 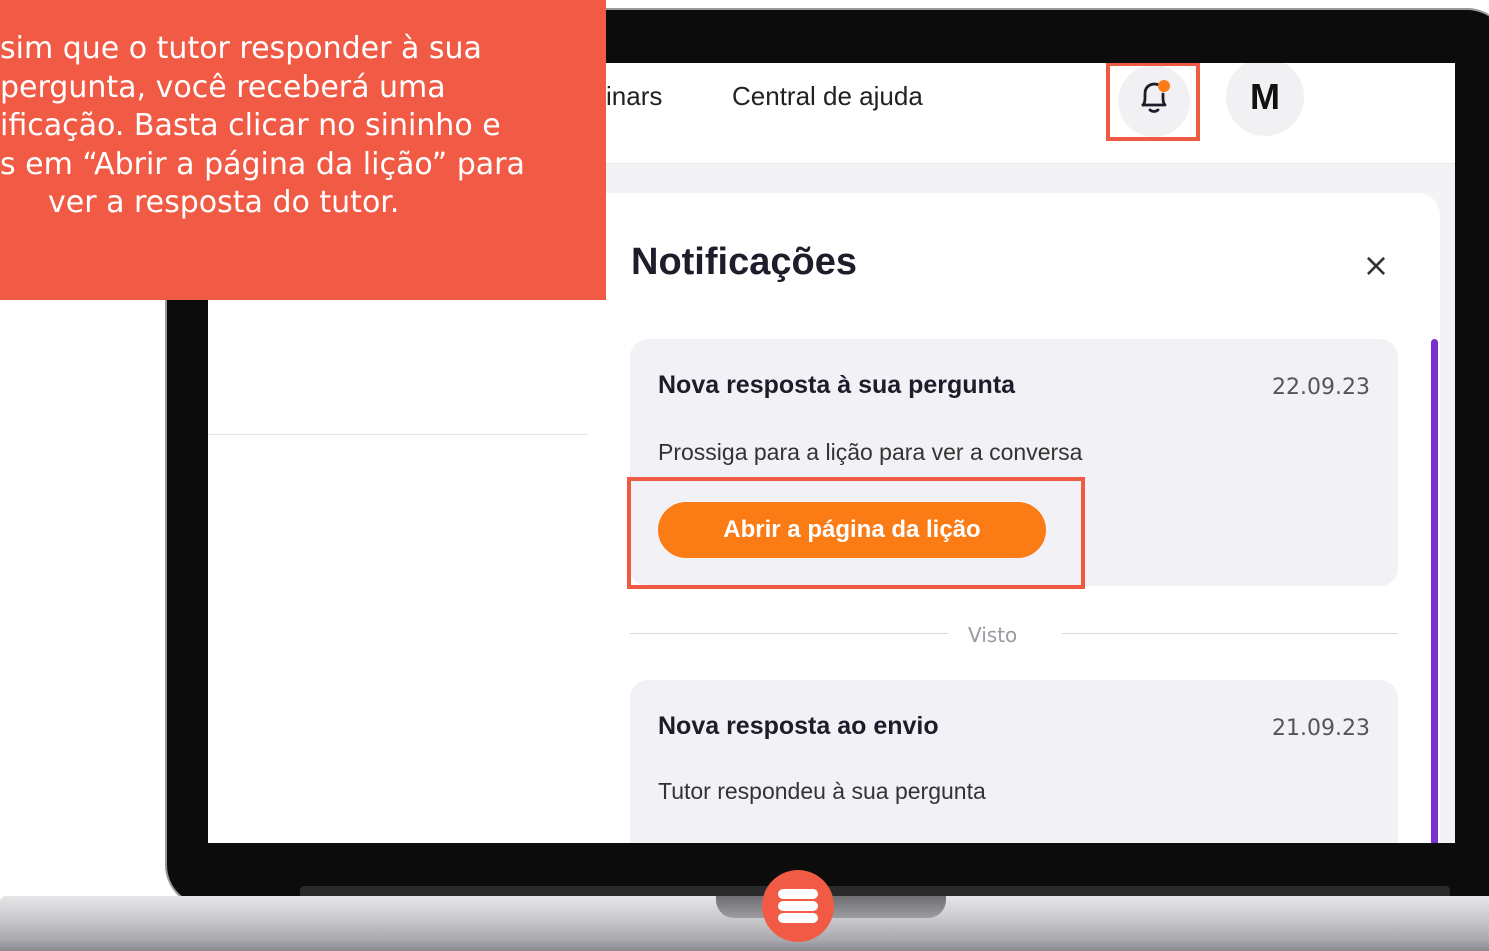 I want to click on brand-logo, so click(x=798, y=906).